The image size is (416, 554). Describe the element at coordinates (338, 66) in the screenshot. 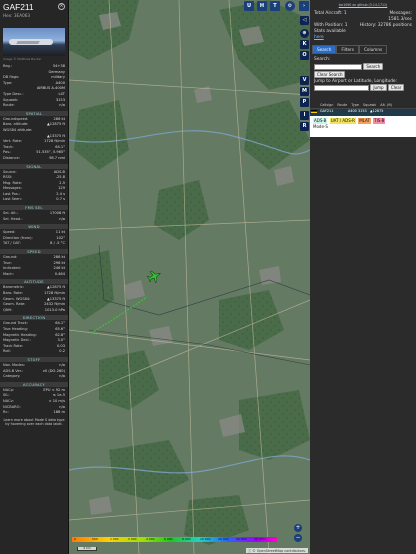

I see `search-input` at that location.